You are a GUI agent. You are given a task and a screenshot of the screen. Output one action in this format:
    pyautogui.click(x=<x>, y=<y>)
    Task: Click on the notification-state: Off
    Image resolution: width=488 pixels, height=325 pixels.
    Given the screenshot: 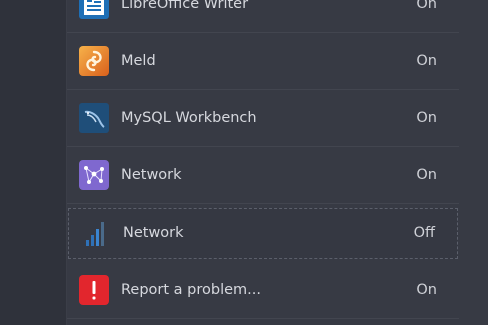 What is the action you would take?
    pyautogui.click(x=424, y=233)
    